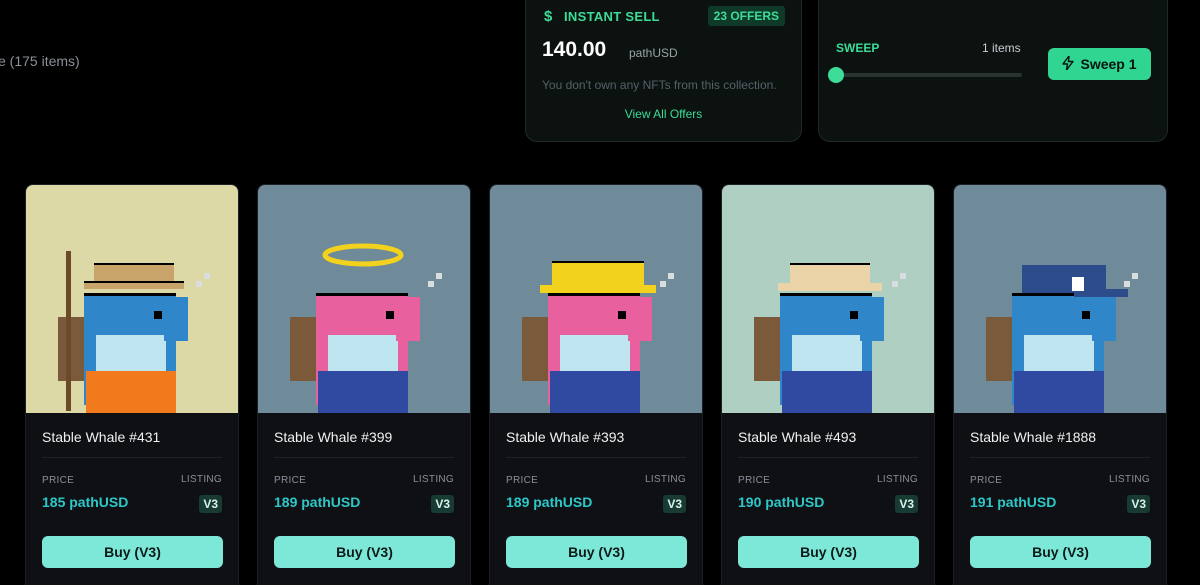  Describe the element at coordinates (565, 437) in the screenshot. I see `nft-name: Stable Whale #393` at that location.